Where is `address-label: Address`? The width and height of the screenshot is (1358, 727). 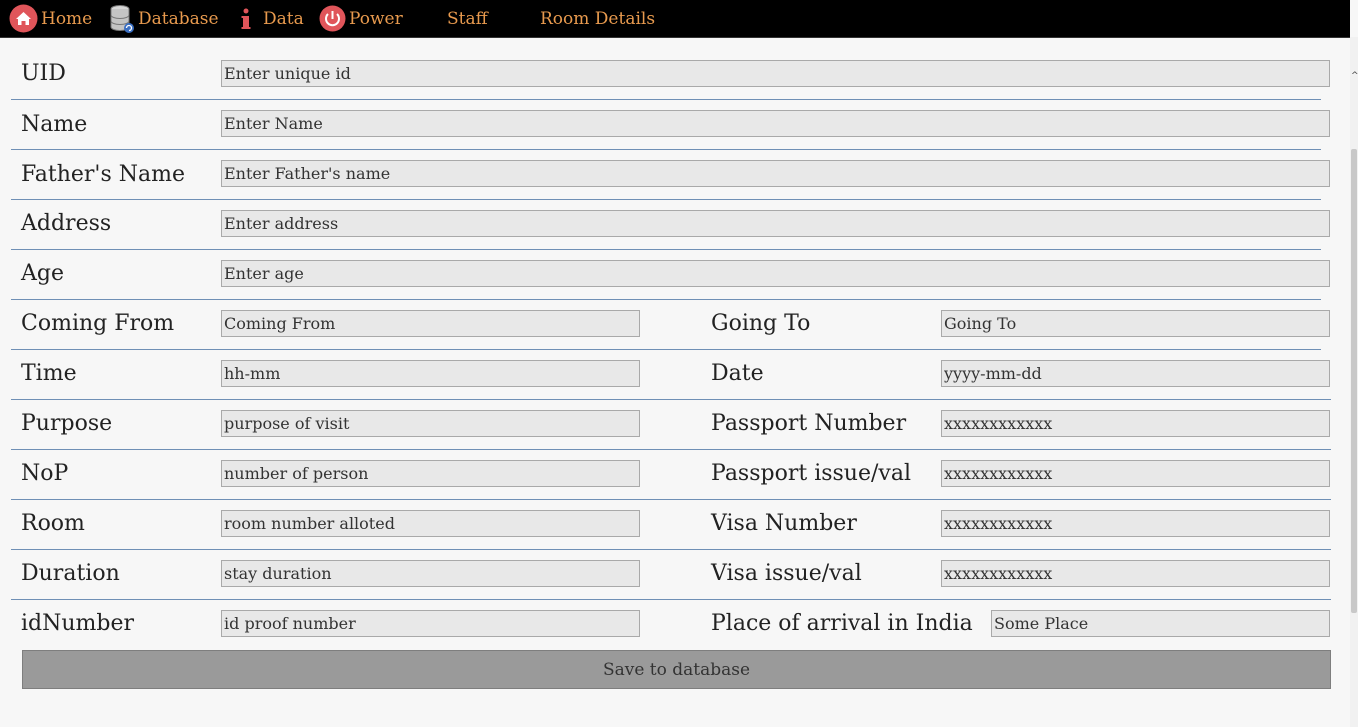 address-label: Address is located at coordinates (66, 223).